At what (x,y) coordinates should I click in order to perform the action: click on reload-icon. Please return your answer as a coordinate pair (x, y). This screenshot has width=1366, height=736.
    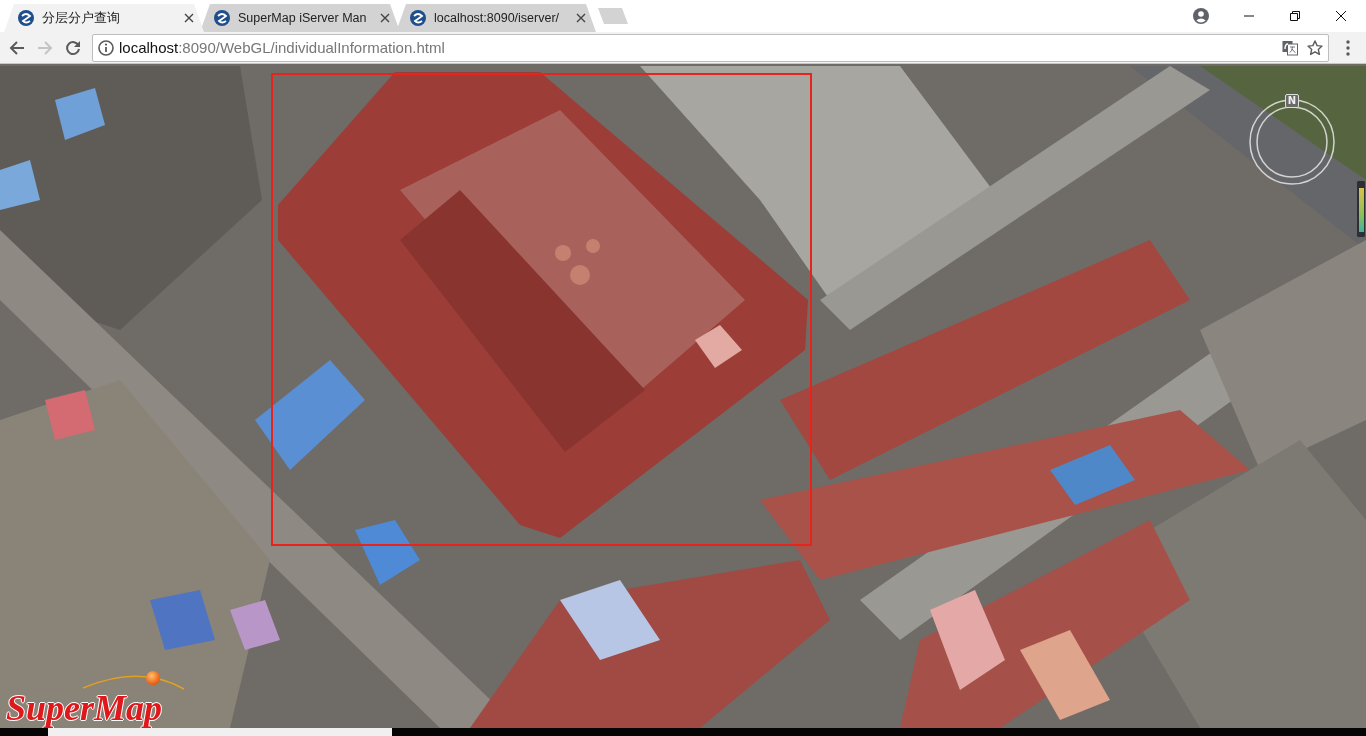
    Looking at the image, I should click on (73, 47).